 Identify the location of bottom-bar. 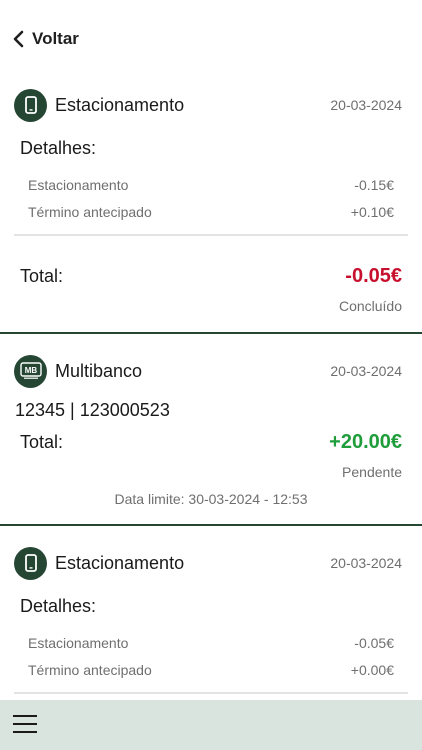
(211, 725).